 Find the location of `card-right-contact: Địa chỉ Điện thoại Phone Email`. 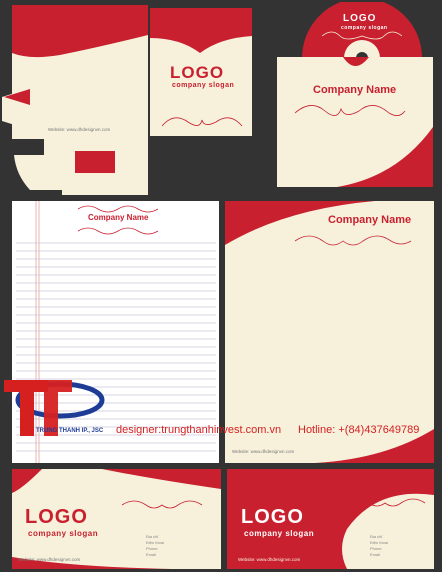

card-right-contact: Địa chỉ Điện thoại Phone Email is located at coordinates (379, 546).